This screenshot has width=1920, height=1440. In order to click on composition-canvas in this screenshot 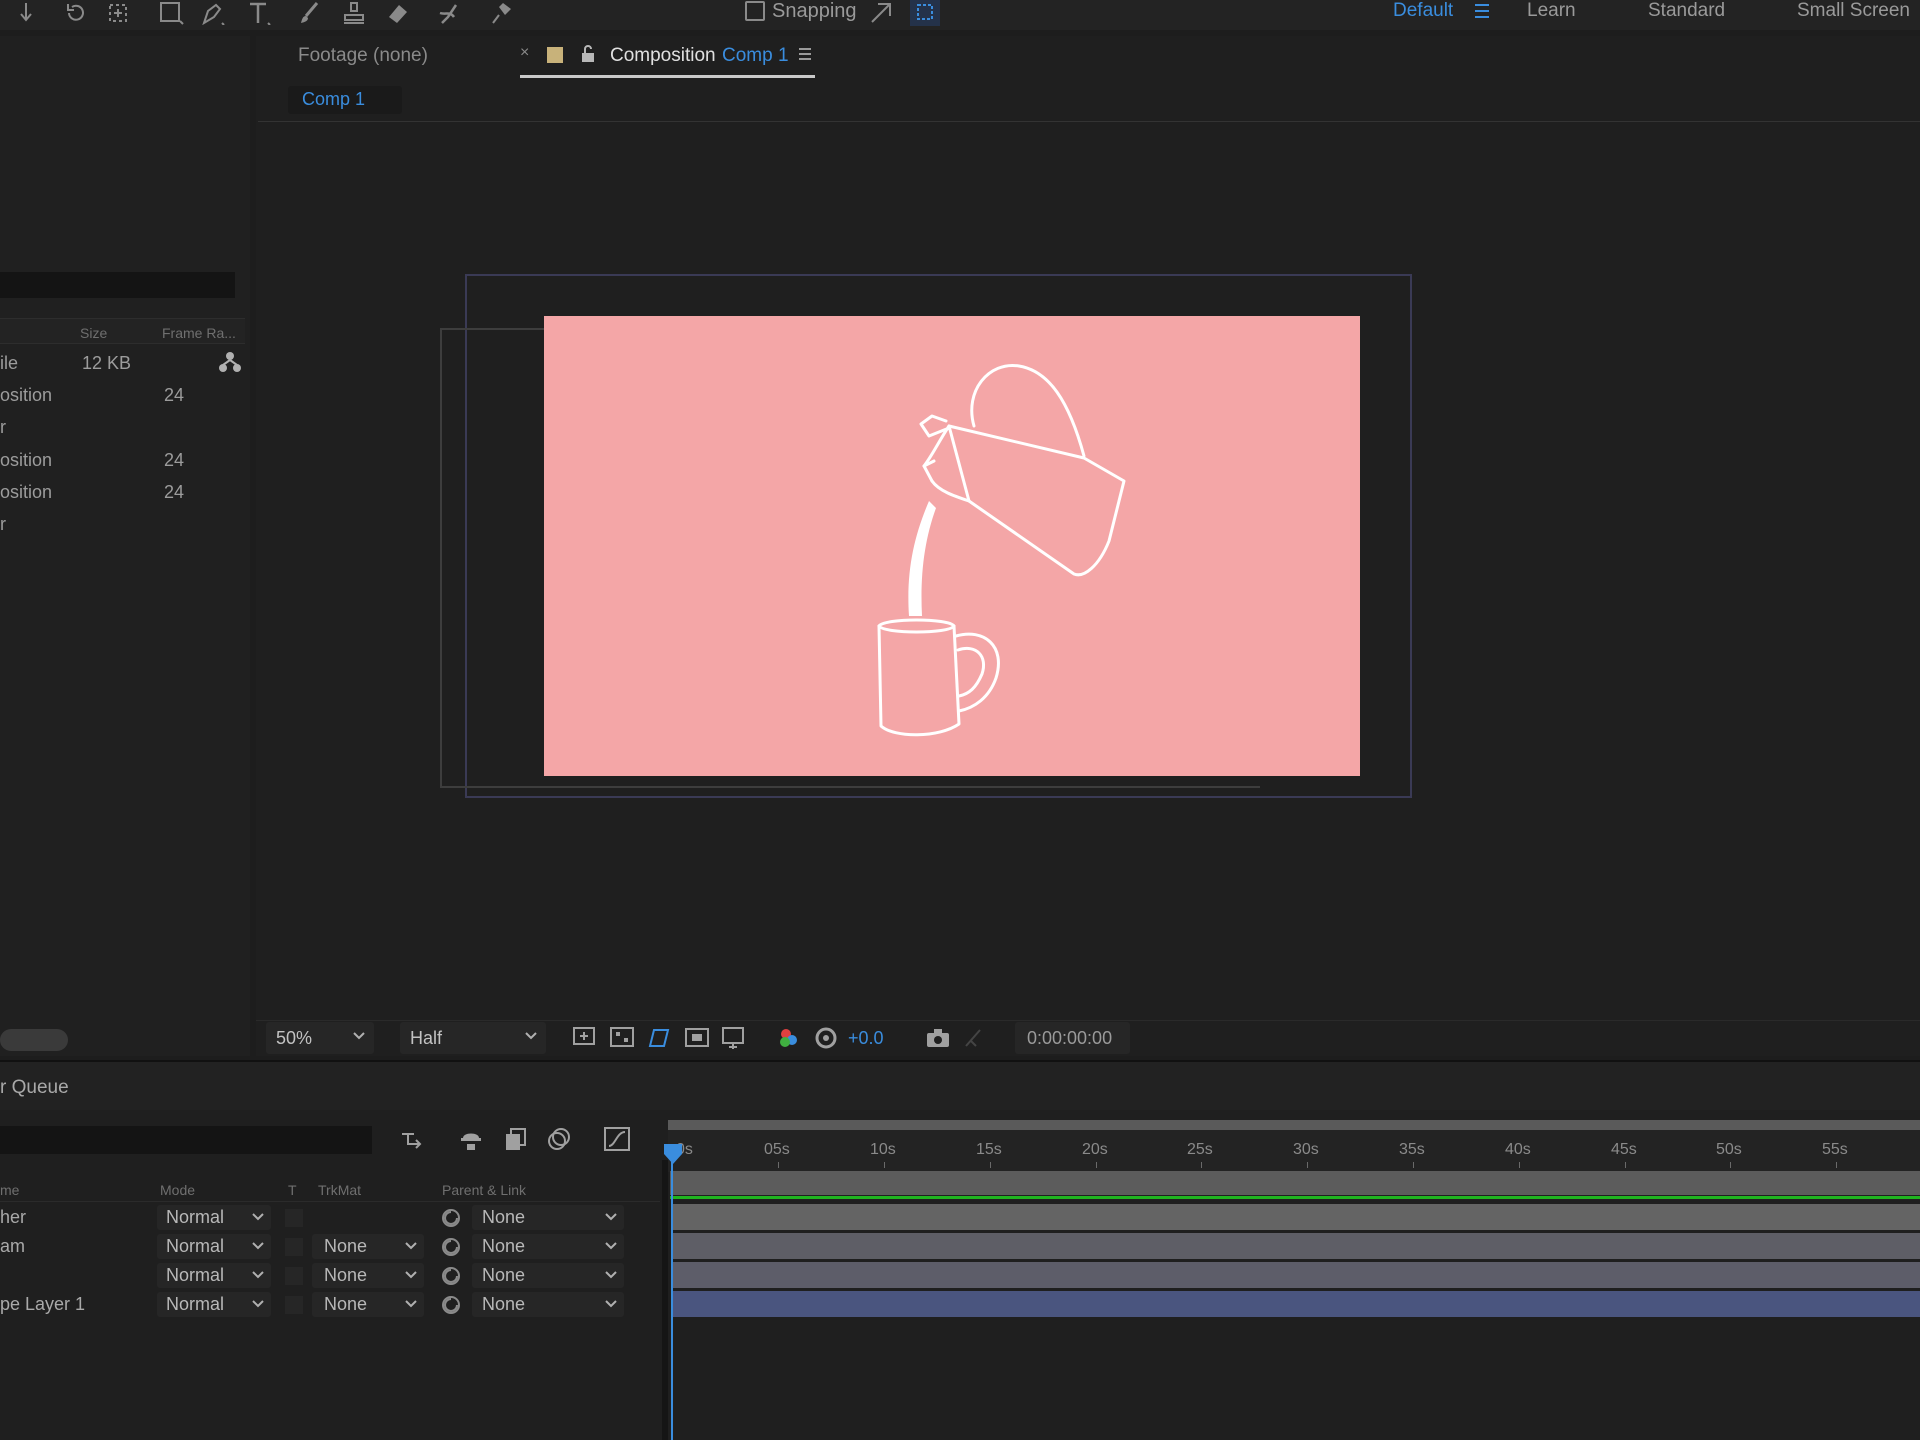, I will do `click(952, 546)`.